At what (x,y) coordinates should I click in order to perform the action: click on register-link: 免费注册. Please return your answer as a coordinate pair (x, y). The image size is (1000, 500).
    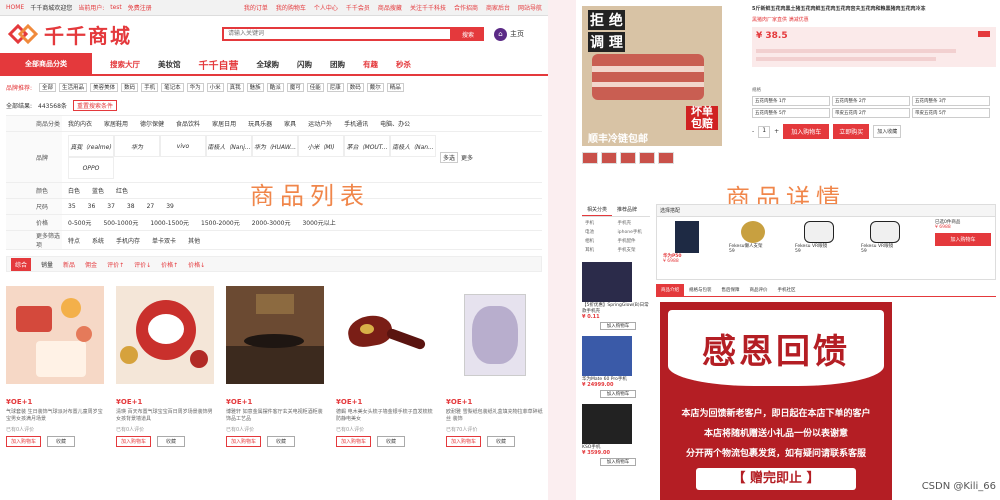
    Looking at the image, I should click on (140, 7).